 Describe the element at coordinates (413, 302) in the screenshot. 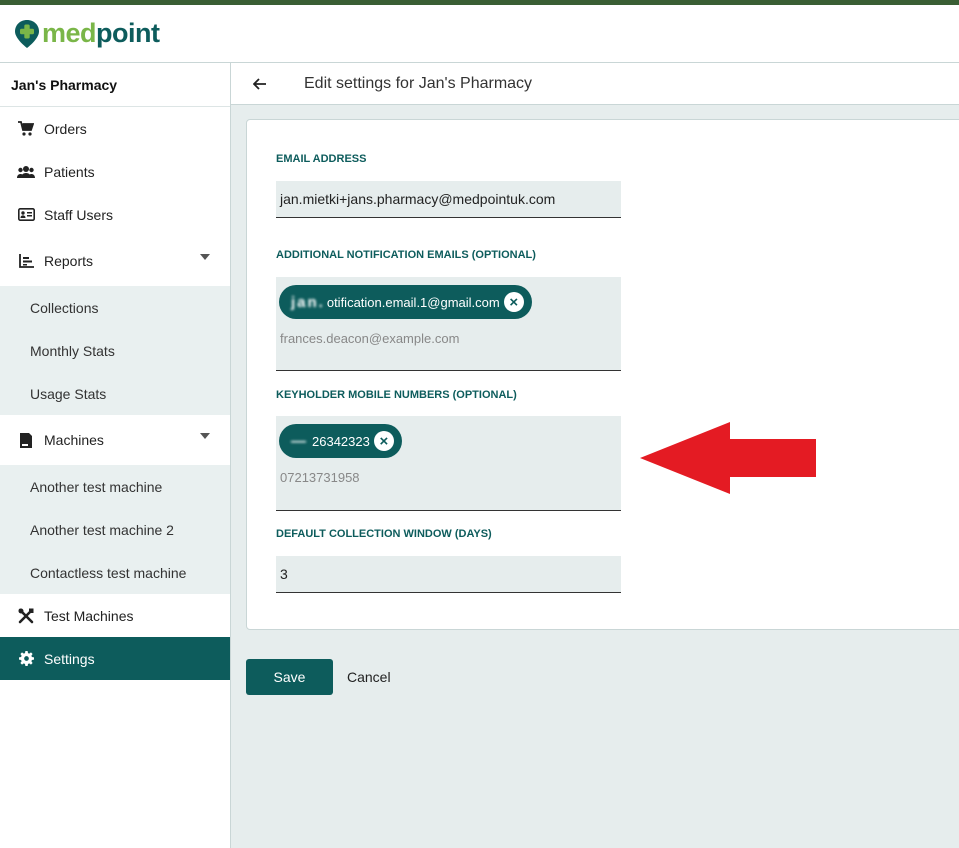

I see `chip-label: otification.email.1@gmail.com` at that location.